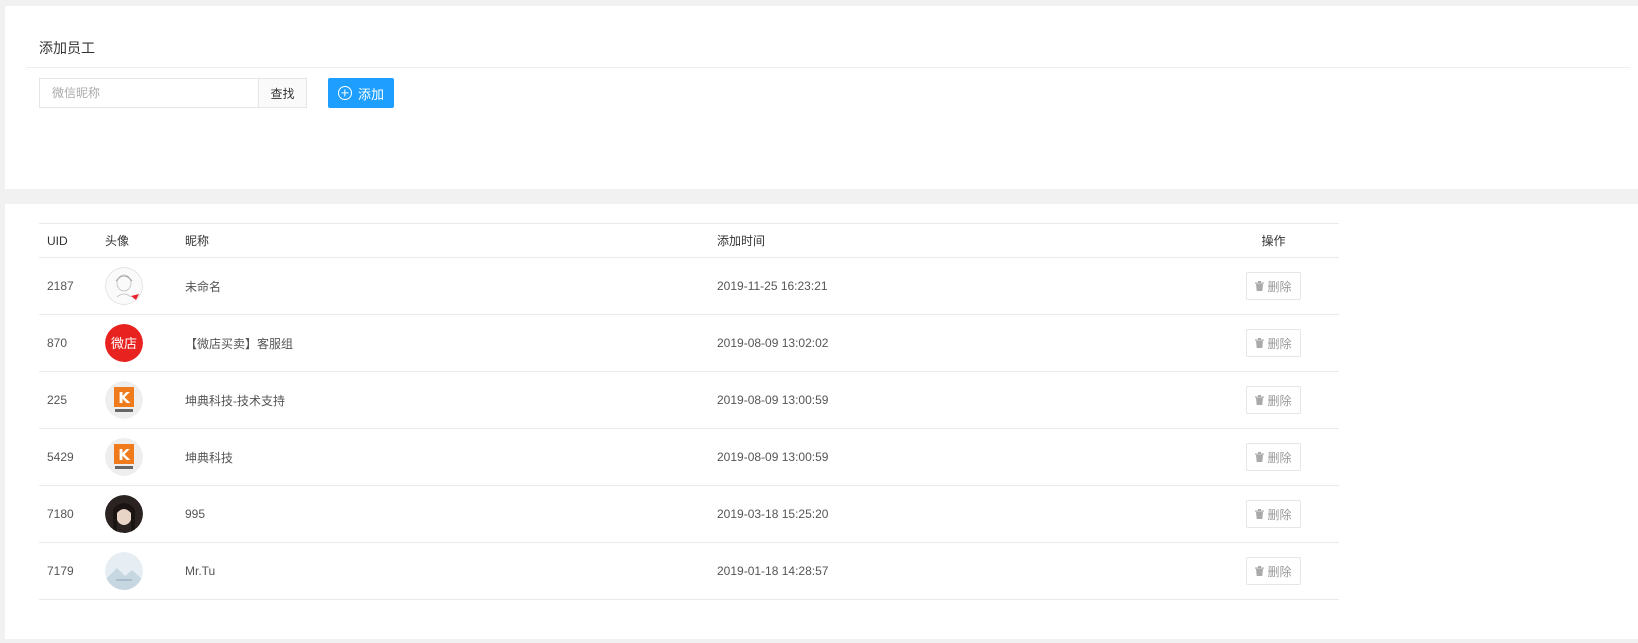 This screenshot has height=643, width=1638. What do you see at coordinates (773, 571) in the screenshot?
I see `cell-time: 2019-01-18 14:28:57` at bounding box center [773, 571].